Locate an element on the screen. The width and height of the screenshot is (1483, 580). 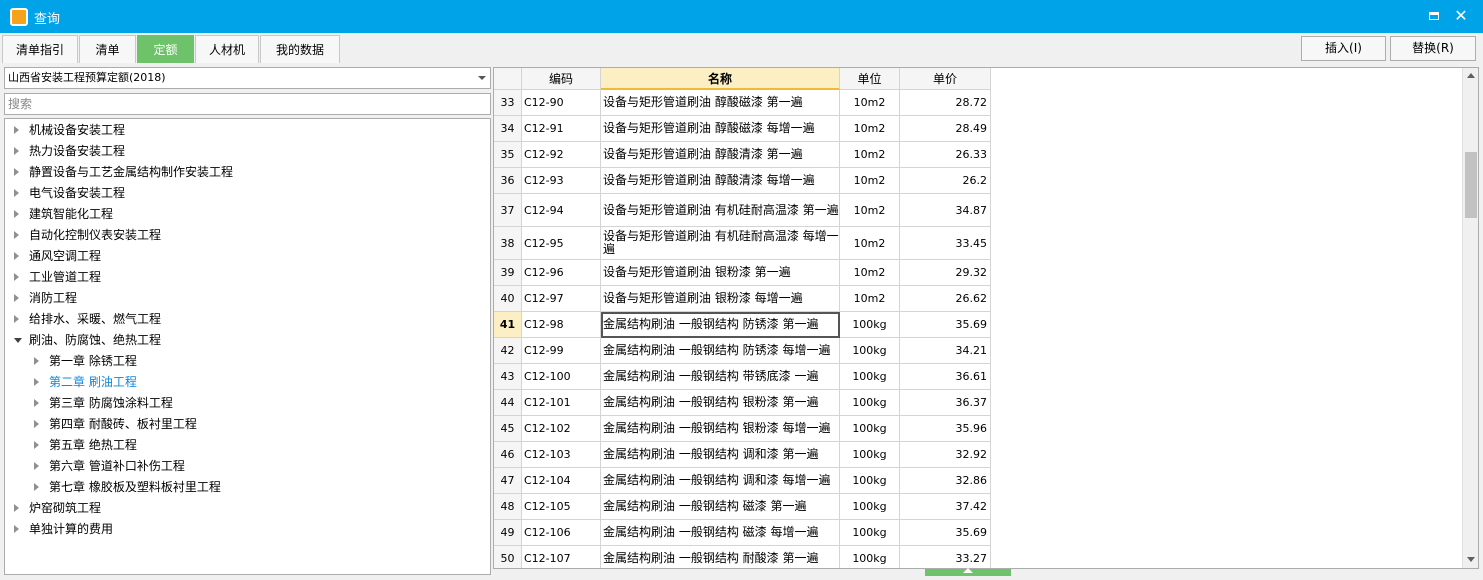
maximize-button is located at coordinates (1434, 16).